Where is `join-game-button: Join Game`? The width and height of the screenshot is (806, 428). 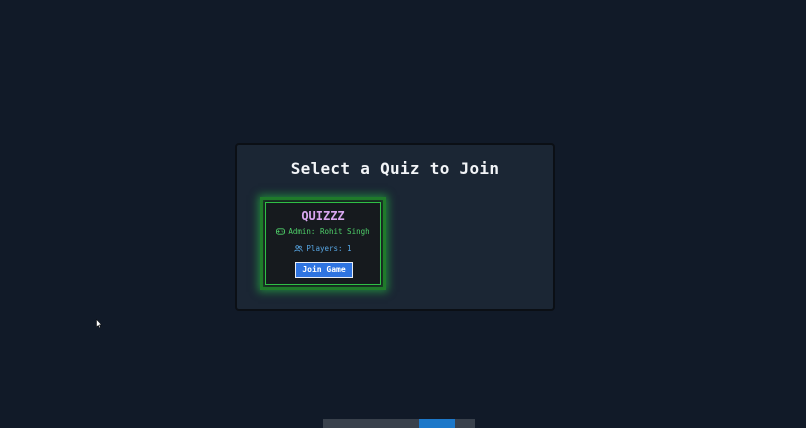
join-game-button: Join Game is located at coordinates (324, 270).